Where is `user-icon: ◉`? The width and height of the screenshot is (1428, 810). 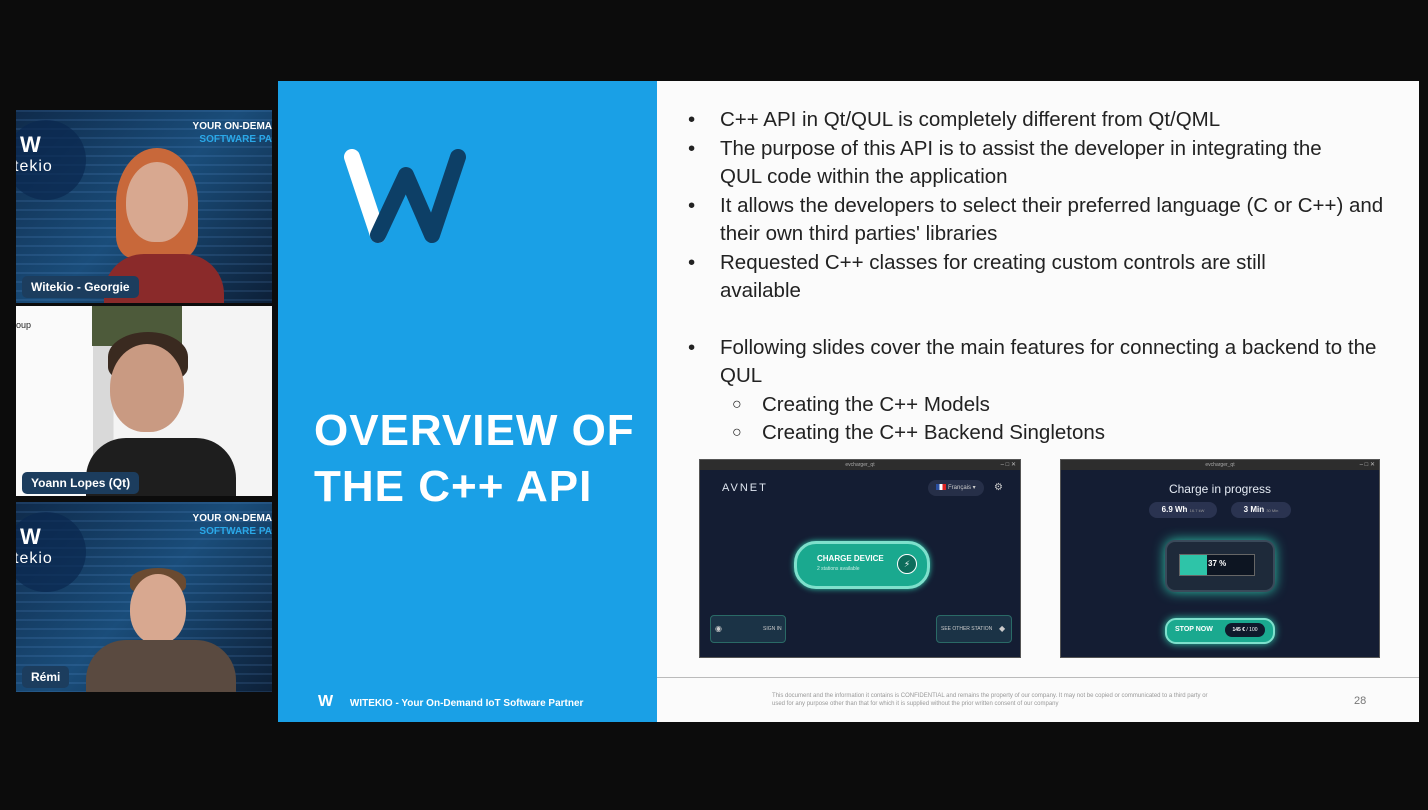
user-icon: ◉ is located at coordinates (718, 628).